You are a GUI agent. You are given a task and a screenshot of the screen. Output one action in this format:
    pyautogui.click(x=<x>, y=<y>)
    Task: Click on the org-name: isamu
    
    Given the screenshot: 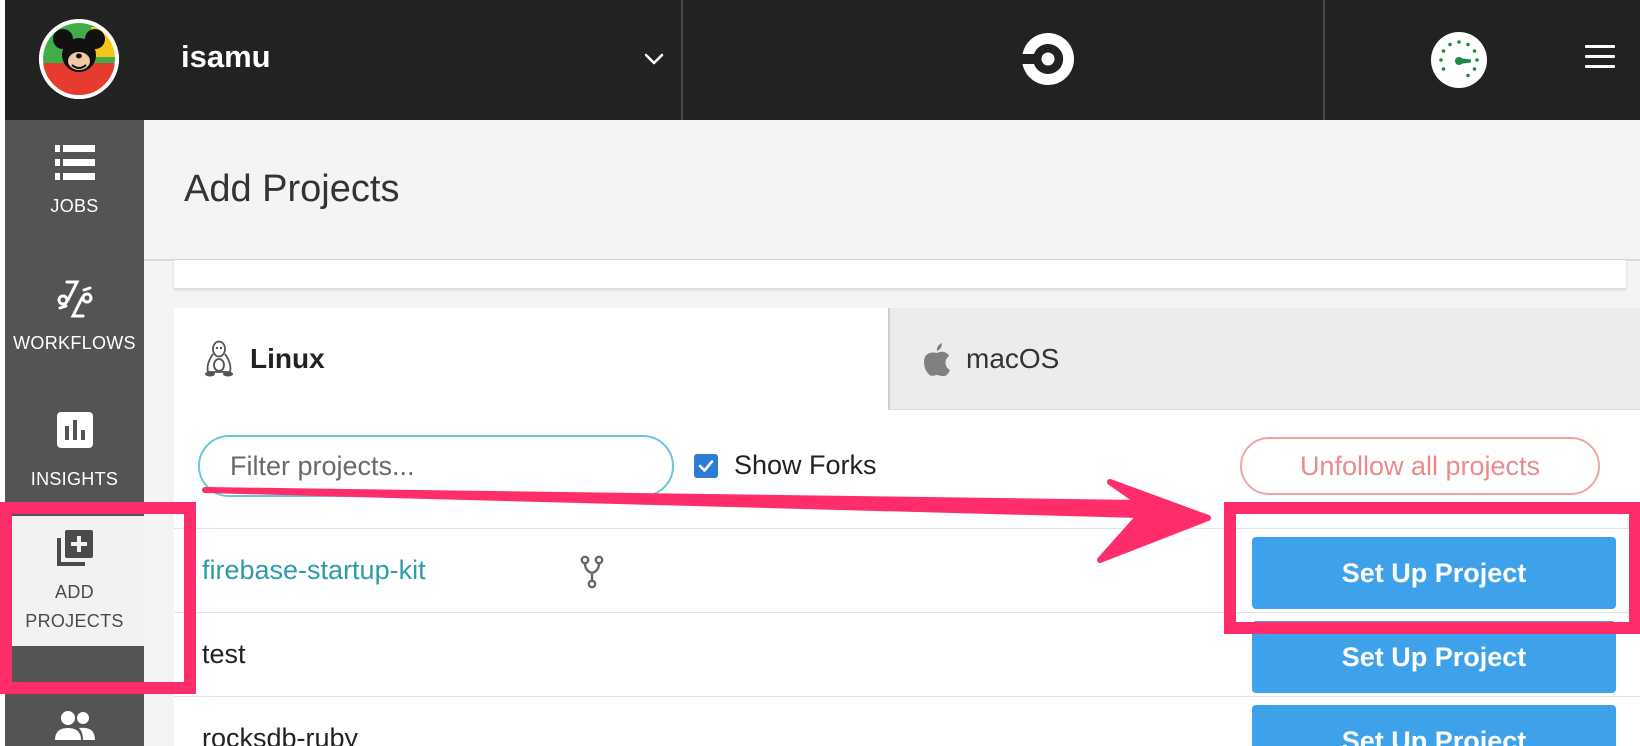 What is the action you would take?
    pyautogui.click(x=226, y=57)
    